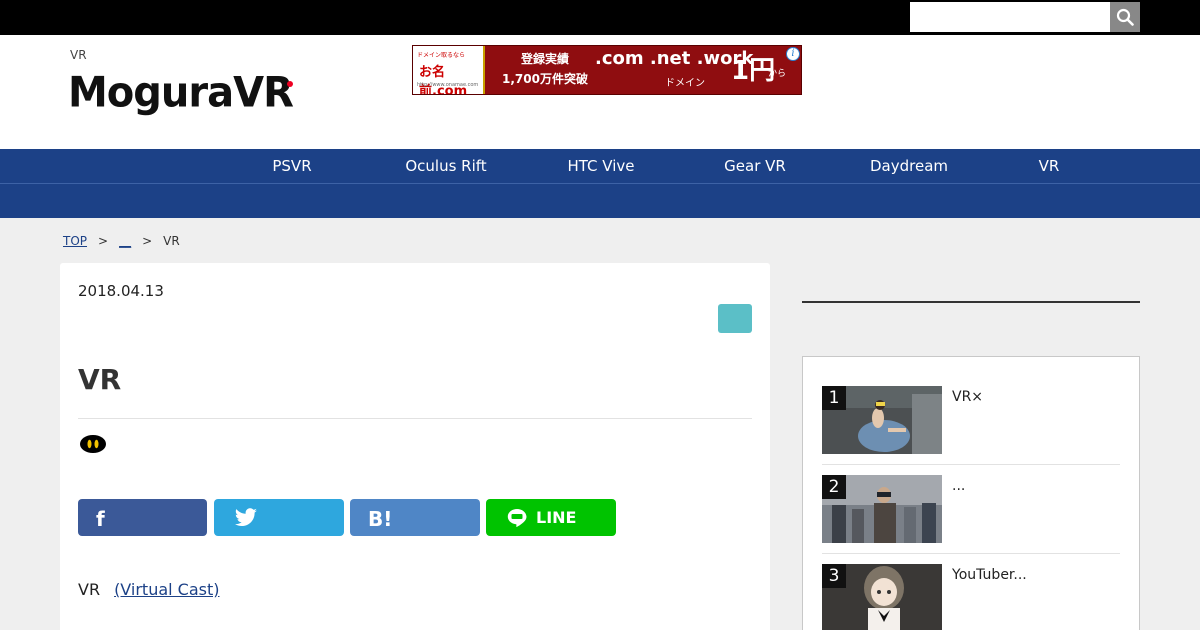 This screenshot has width=1200, height=630. I want to click on ranking-number: 2, so click(834, 487).